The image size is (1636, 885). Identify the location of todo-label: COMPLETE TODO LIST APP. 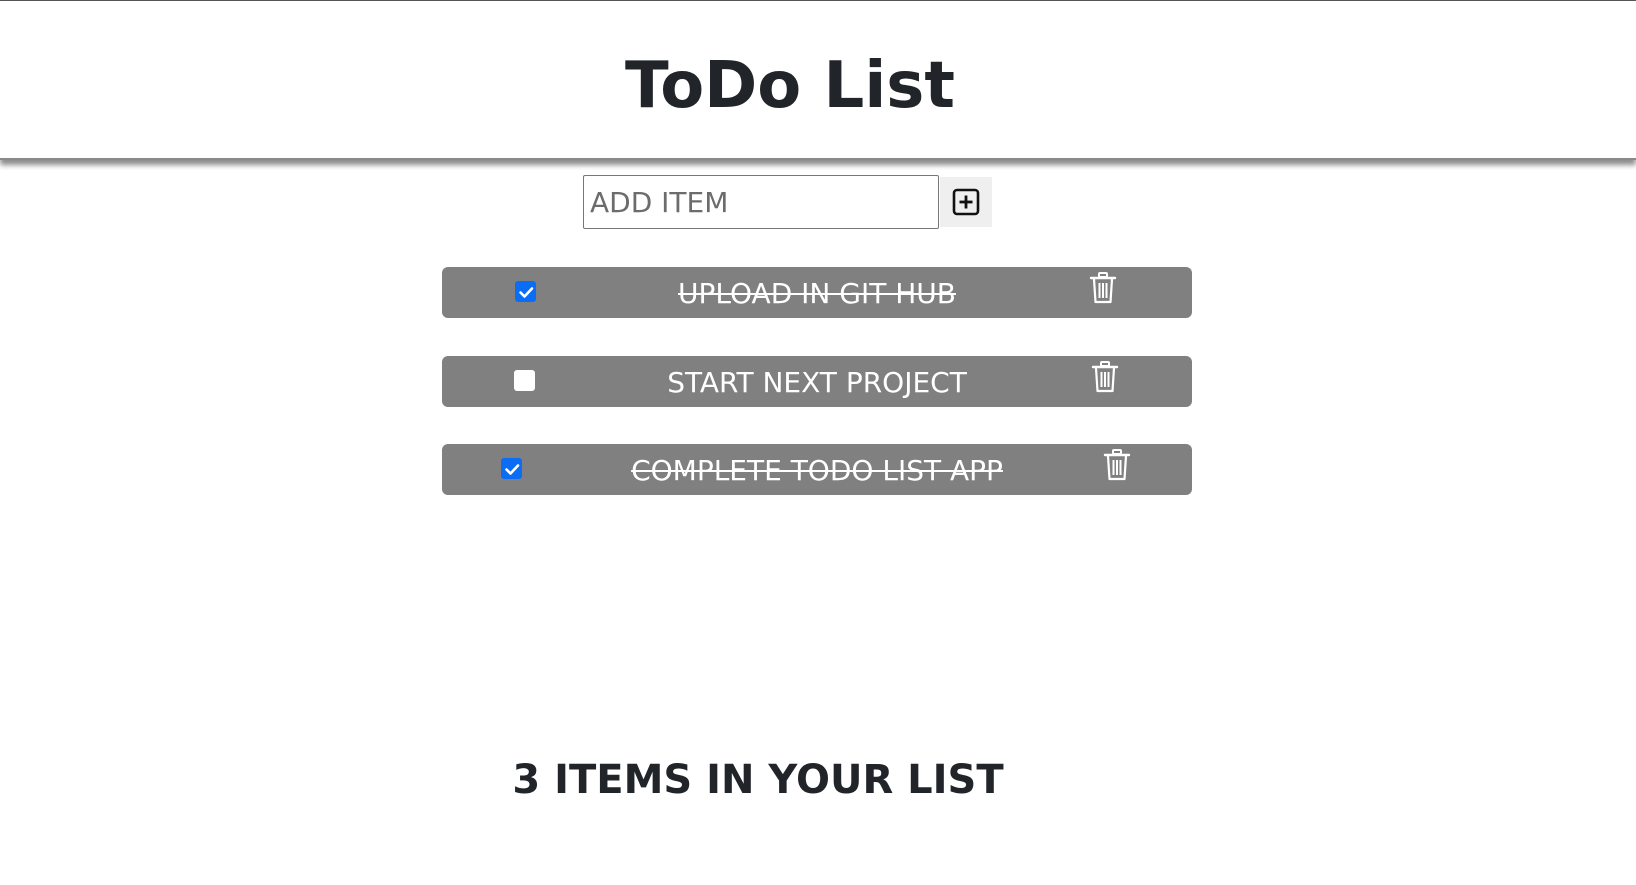
(817, 470).